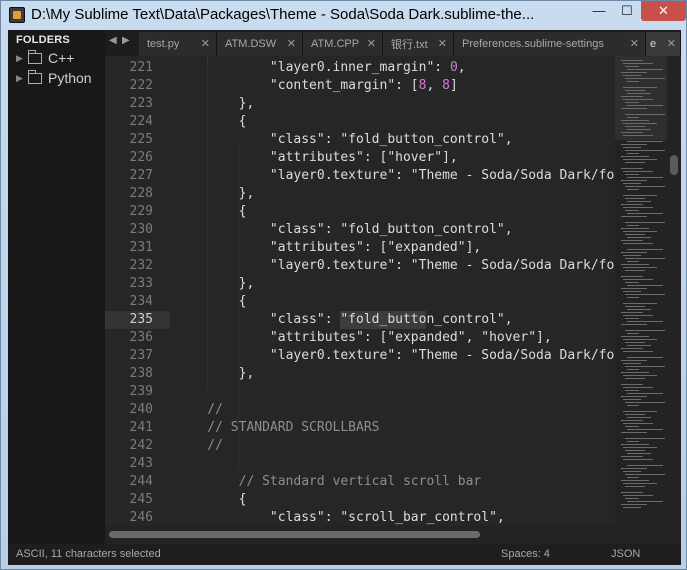 Image resolution: width=687 pixels, height=570 pixels. I want to click on tab-scroll-right-icon: ▶, so click(126, 40).